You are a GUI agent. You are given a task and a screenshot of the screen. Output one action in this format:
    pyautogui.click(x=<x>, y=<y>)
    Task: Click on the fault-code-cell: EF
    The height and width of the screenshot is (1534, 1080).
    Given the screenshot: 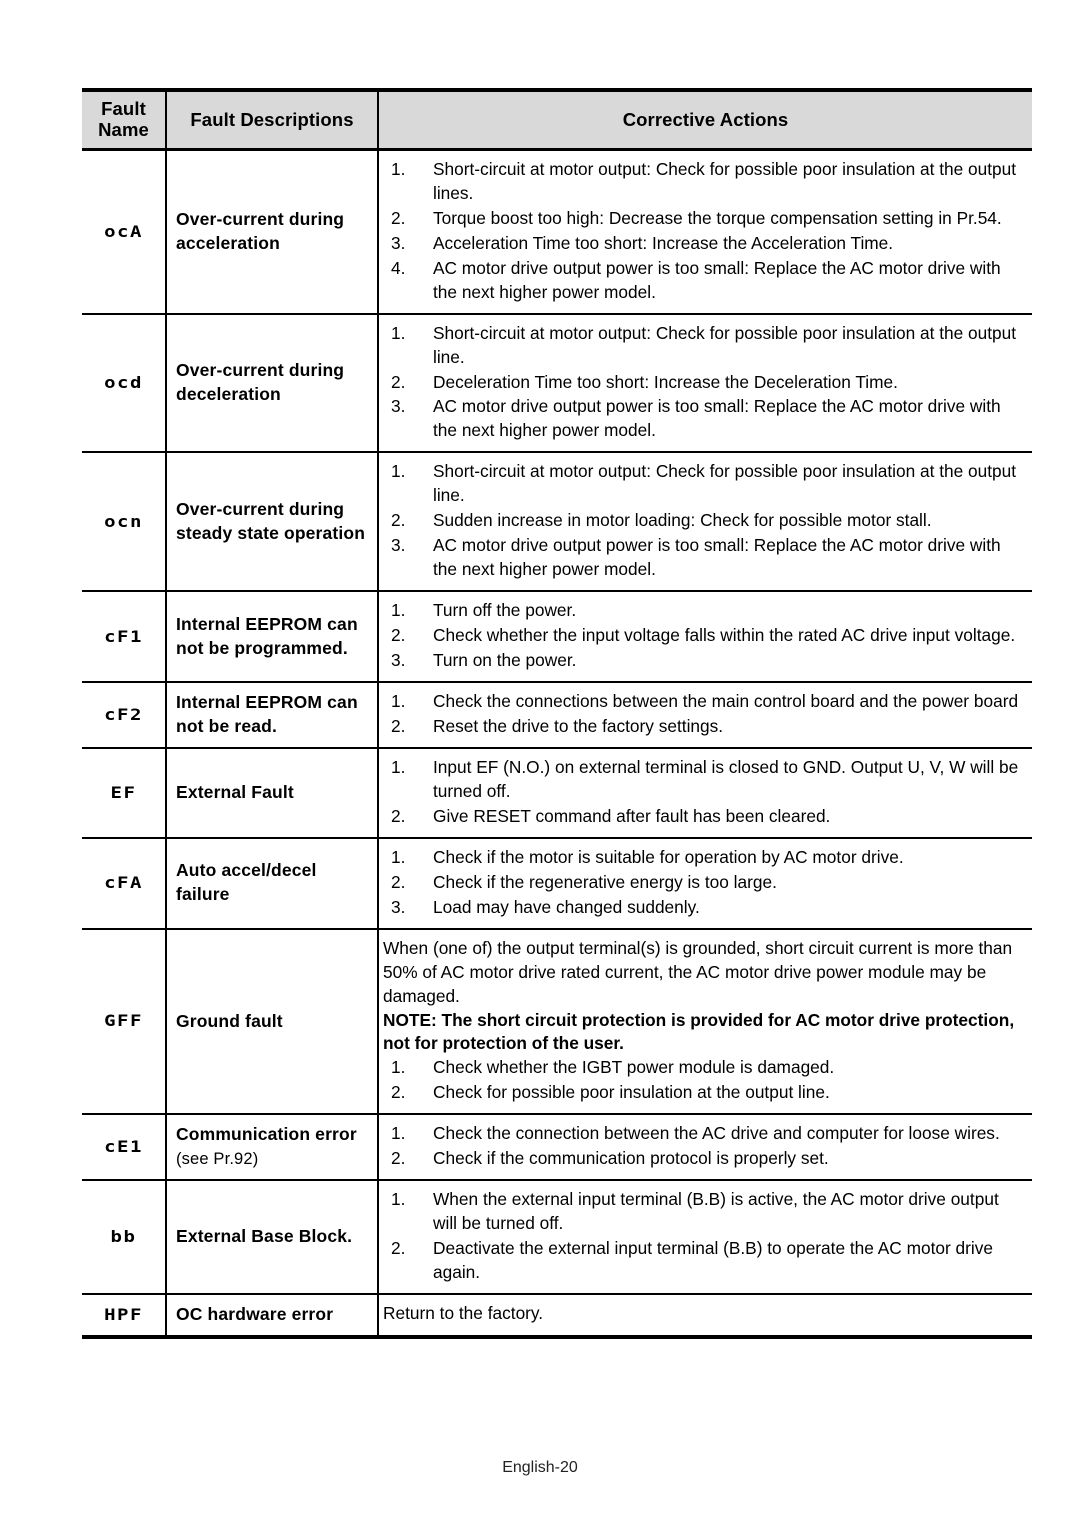 What is the action you would take?
    pyautogui.click(x=124, y=793)
    